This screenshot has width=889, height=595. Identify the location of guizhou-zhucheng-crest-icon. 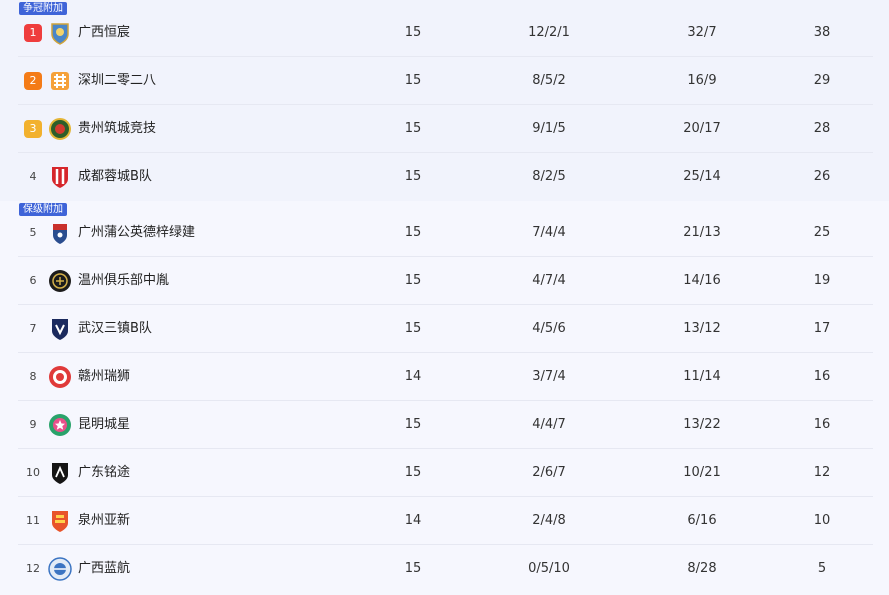
(60, 129).